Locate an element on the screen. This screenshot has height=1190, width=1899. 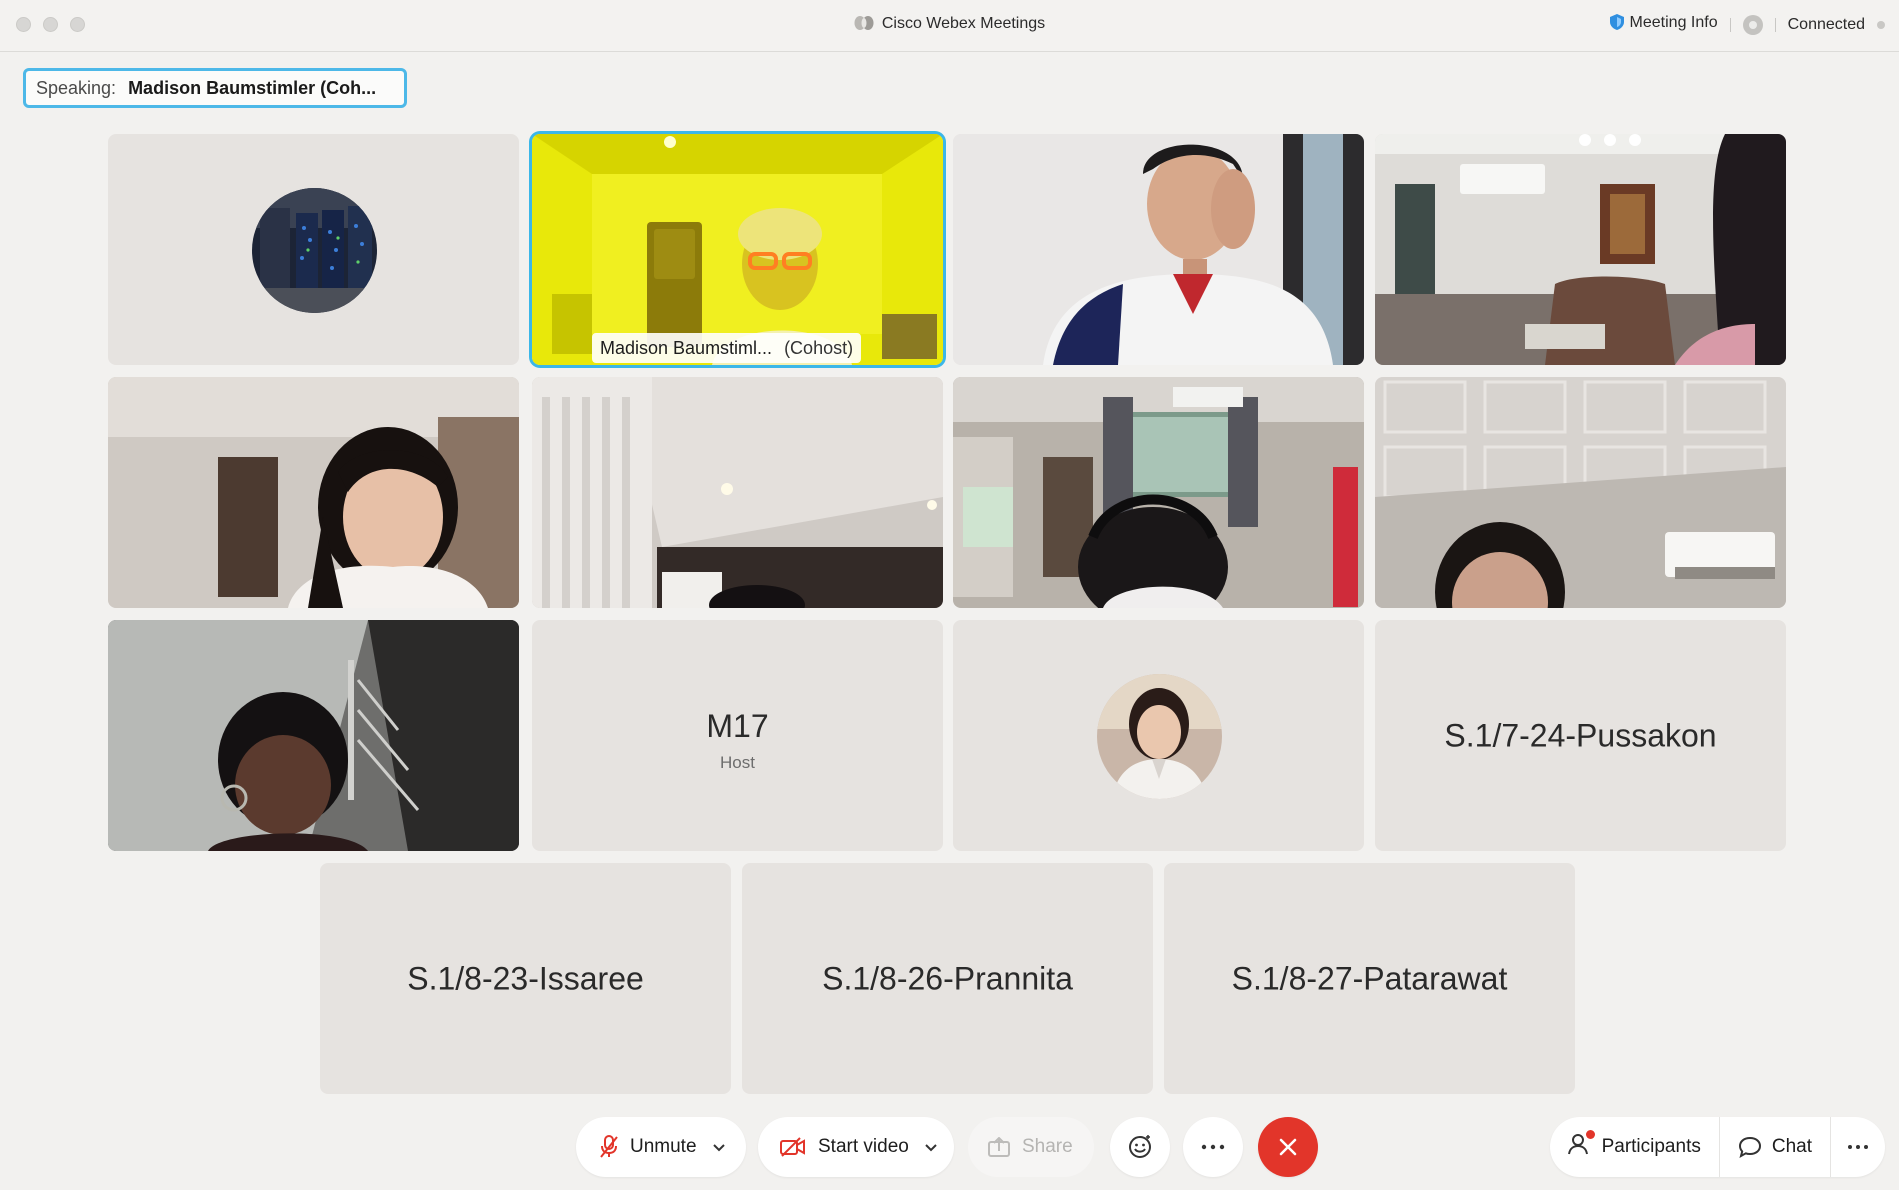
participant-tile: S.1/8-26-Prannita is located at coordinates (947, 978).